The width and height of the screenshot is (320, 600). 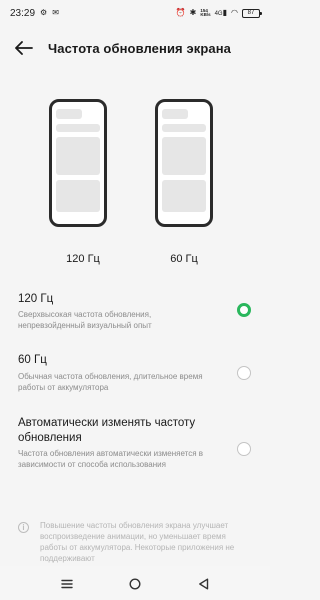 What do you see at coordinates (221, 13) in the screenshot?
I see `signal-icon: 4G▮` at bounding box center [221, 13].